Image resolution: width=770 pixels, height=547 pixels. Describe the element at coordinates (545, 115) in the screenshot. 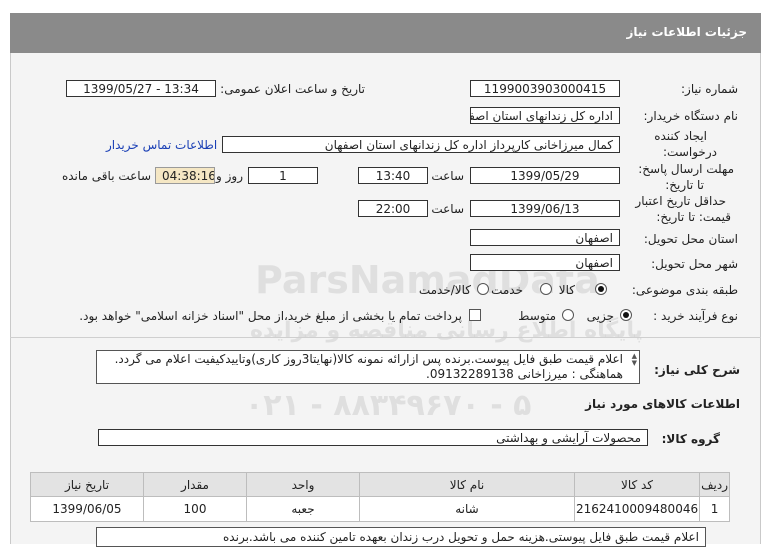

I see `buyer-field: اداره کل زندانهای استان اصفهان` at that location.